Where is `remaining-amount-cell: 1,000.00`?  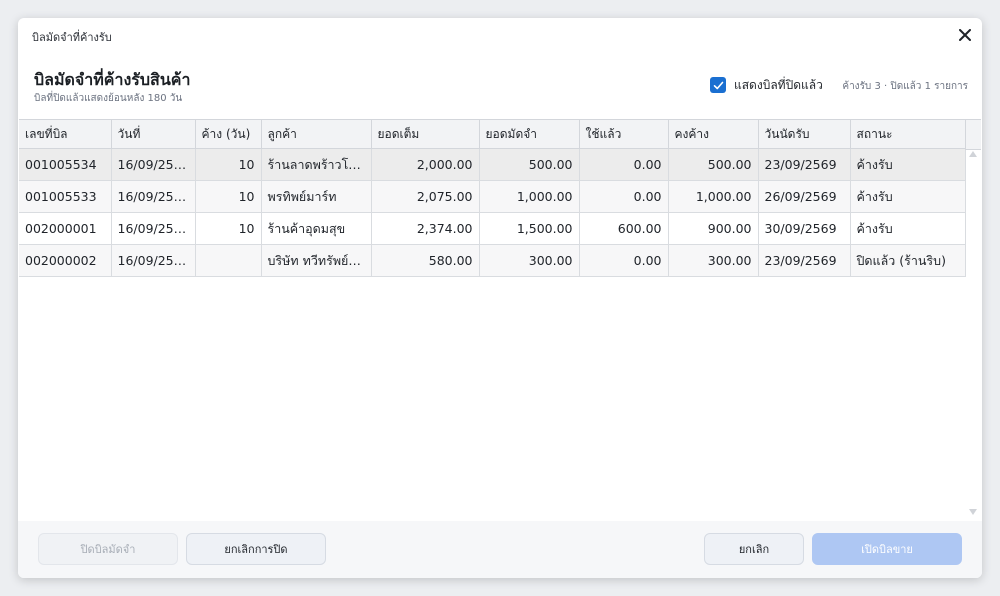
remaining-amount-cell: 1,000.00 is located at coordinates (713, 196).